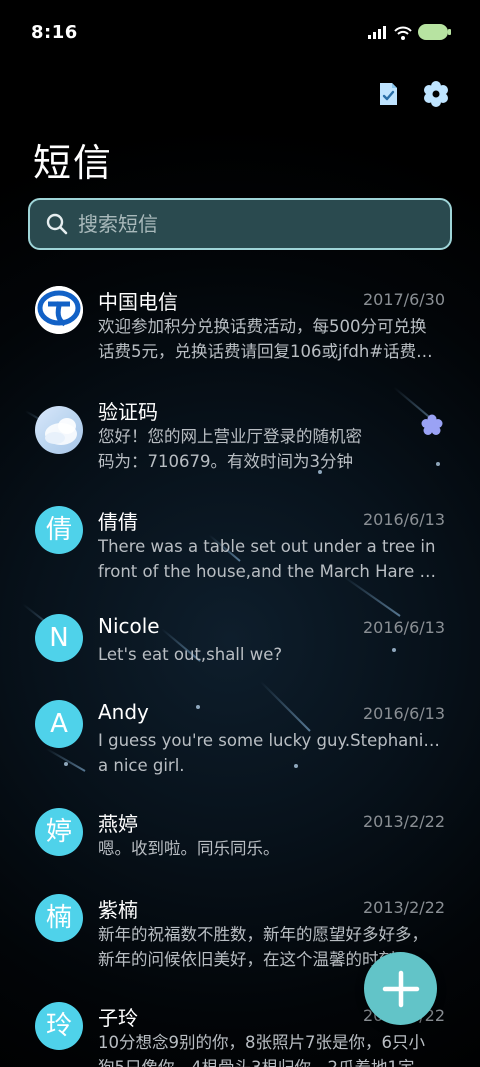 The height and width of the screenshot is (1067, 480). What do you see at coordinates (403, 32) in the screenshot?
I see `wifi-icon` at bounding box center [403, 32].